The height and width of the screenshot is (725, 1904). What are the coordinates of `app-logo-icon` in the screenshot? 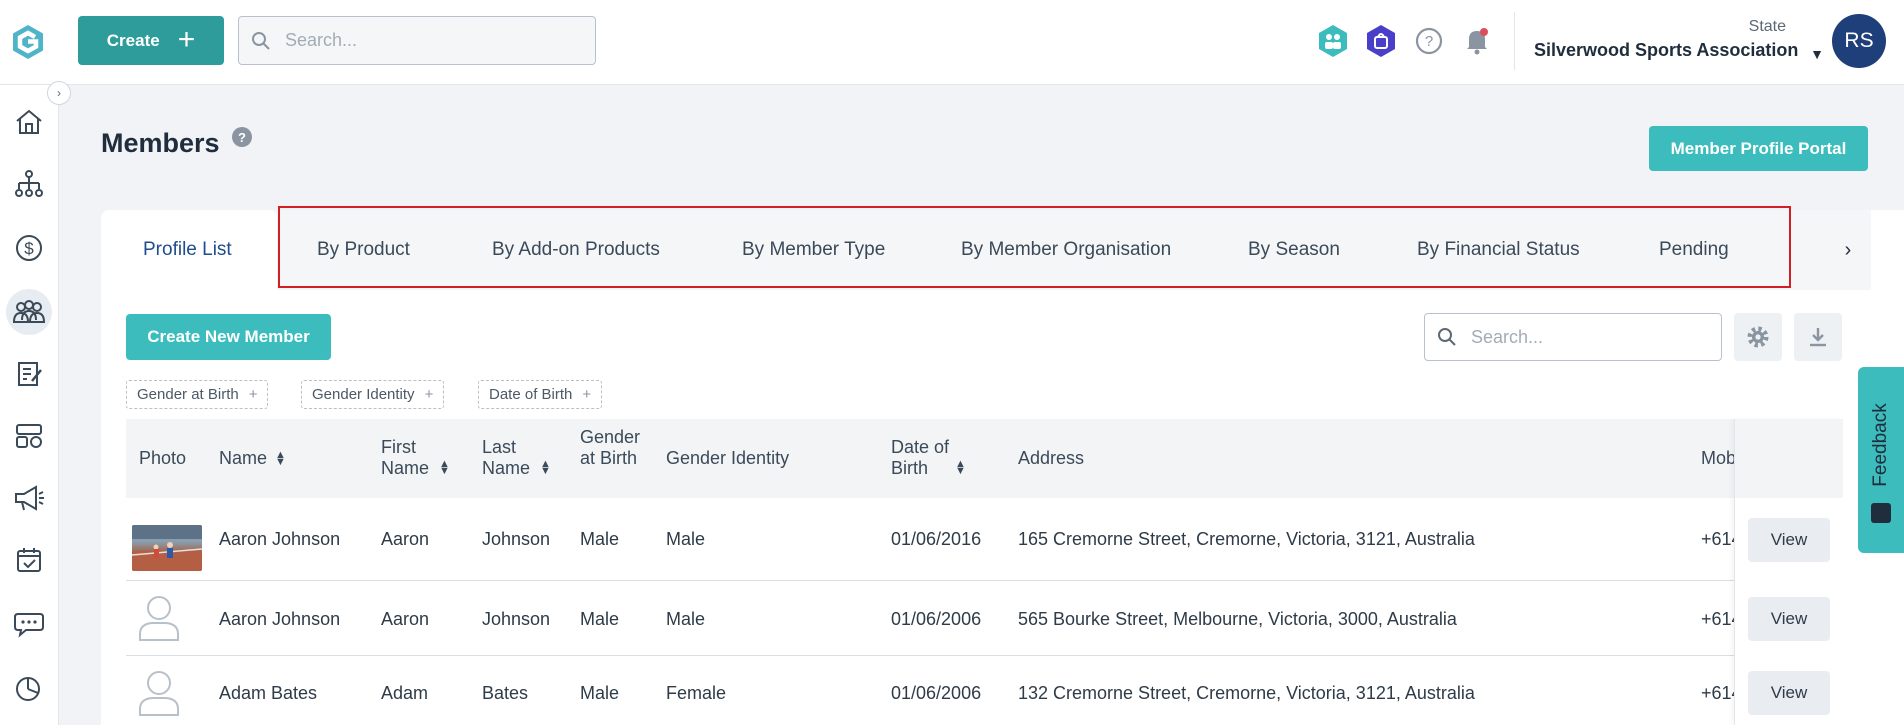 It's located at (28, 42).